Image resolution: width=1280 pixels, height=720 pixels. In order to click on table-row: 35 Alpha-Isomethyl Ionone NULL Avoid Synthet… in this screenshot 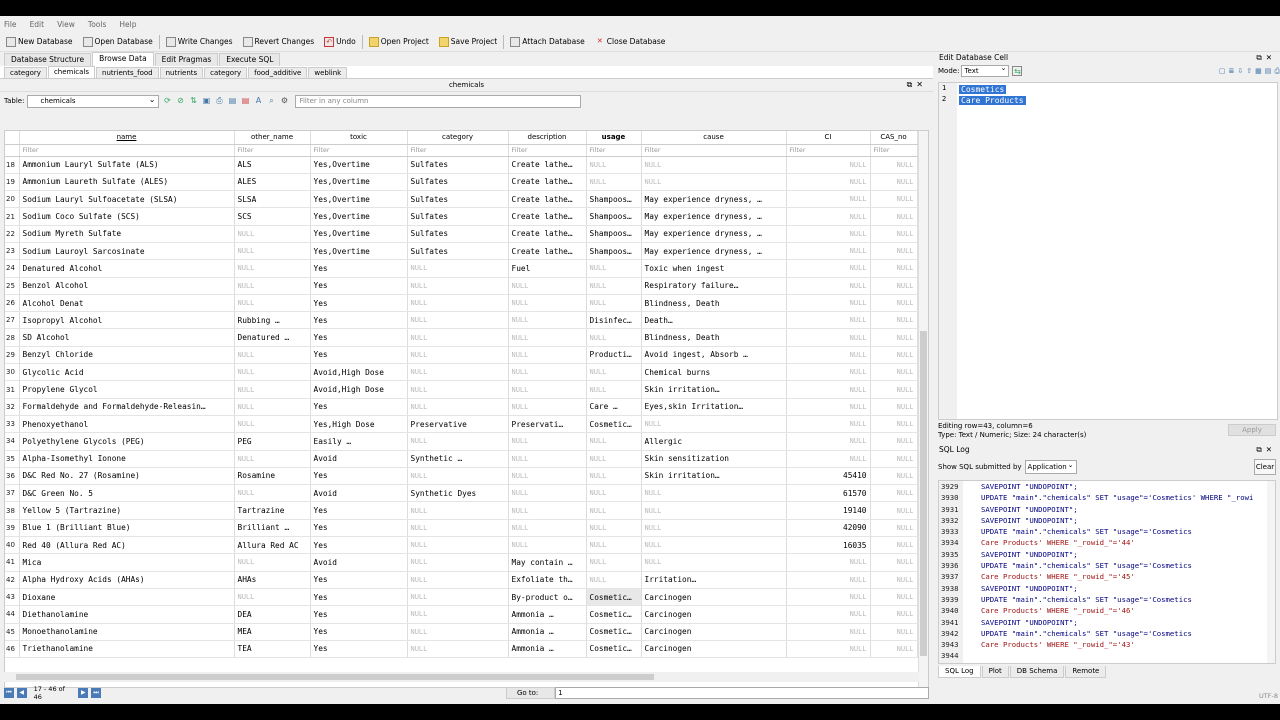, I will do `click(461, 459)`.